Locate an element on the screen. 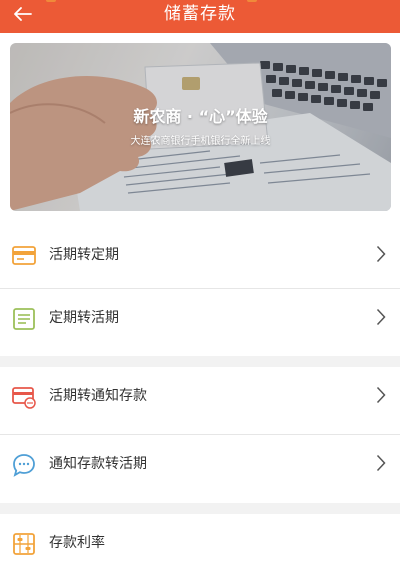 The width and height of the screenshot is (400, 582). card-icon is located at coordinates (24, 255).